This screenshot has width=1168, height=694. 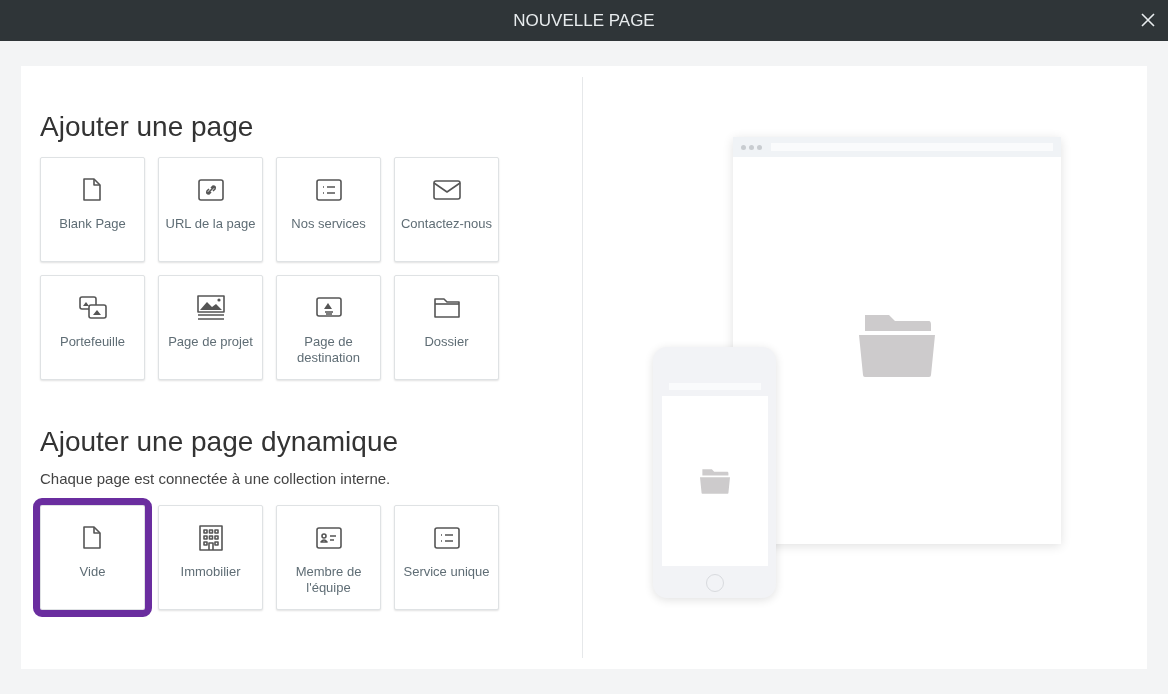 I want to click on page-type-tile: Membre de l'équipe, so click(x=328, y=557).